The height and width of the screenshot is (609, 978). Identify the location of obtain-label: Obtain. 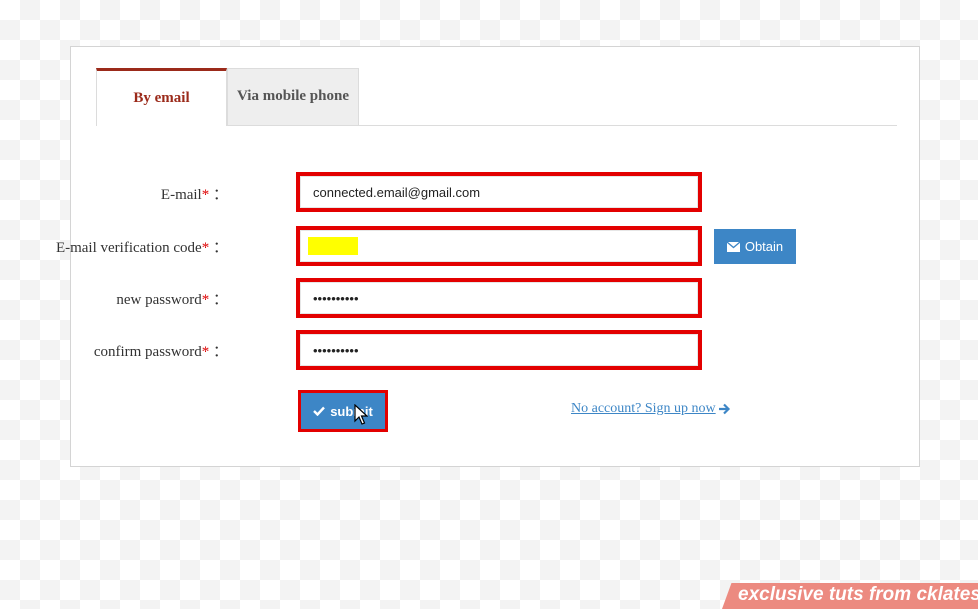
(764, 246).